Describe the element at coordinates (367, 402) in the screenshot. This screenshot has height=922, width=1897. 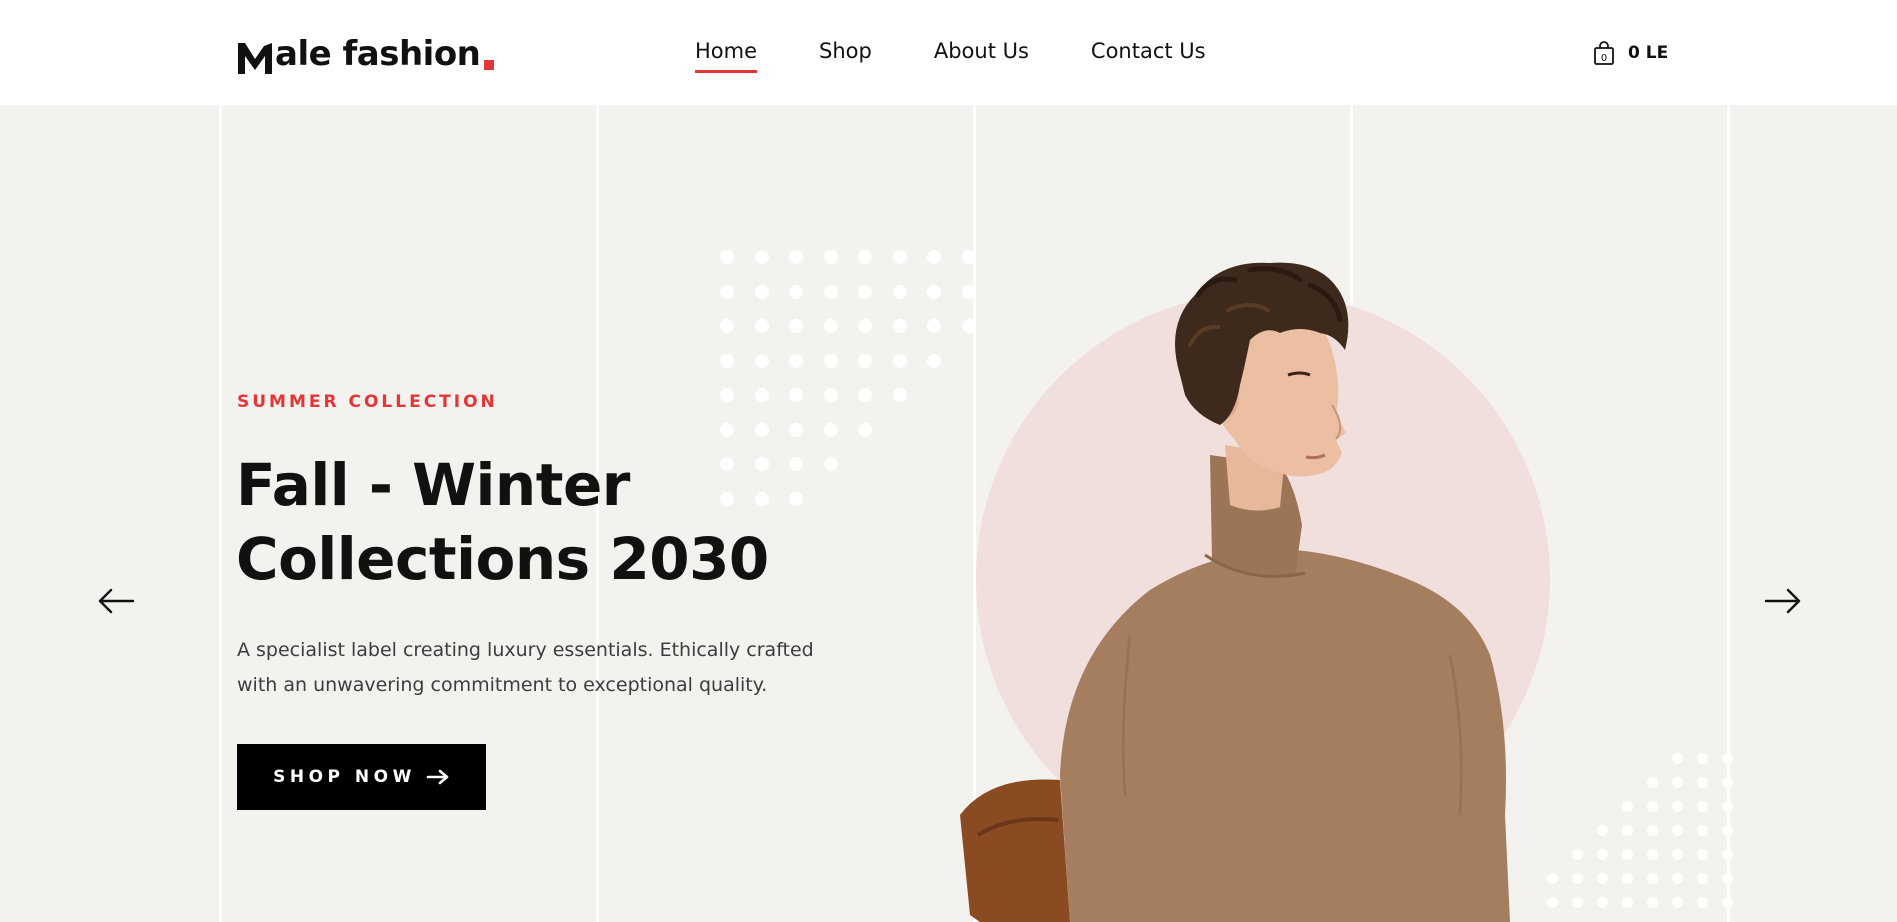
I see `hero-subtitle: SUMMER COLLECTION` at that location.